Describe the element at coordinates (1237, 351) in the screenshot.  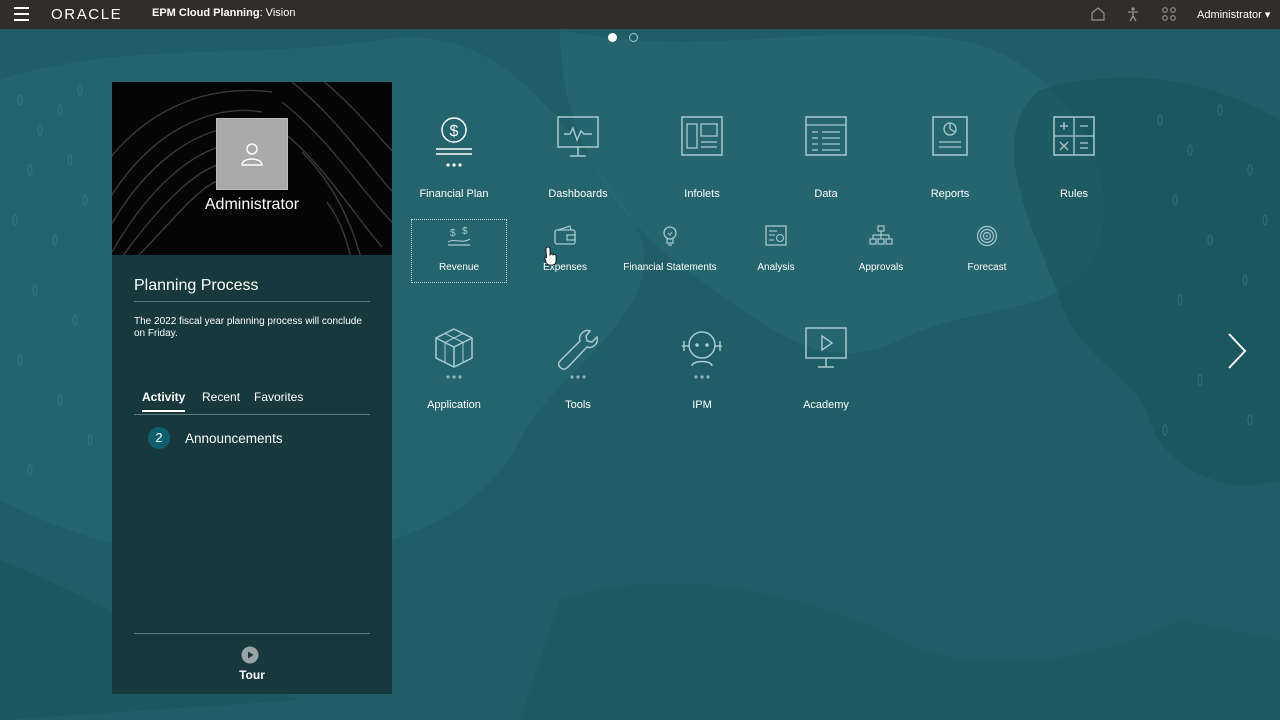
I see `chevron-right-icon` at that location.